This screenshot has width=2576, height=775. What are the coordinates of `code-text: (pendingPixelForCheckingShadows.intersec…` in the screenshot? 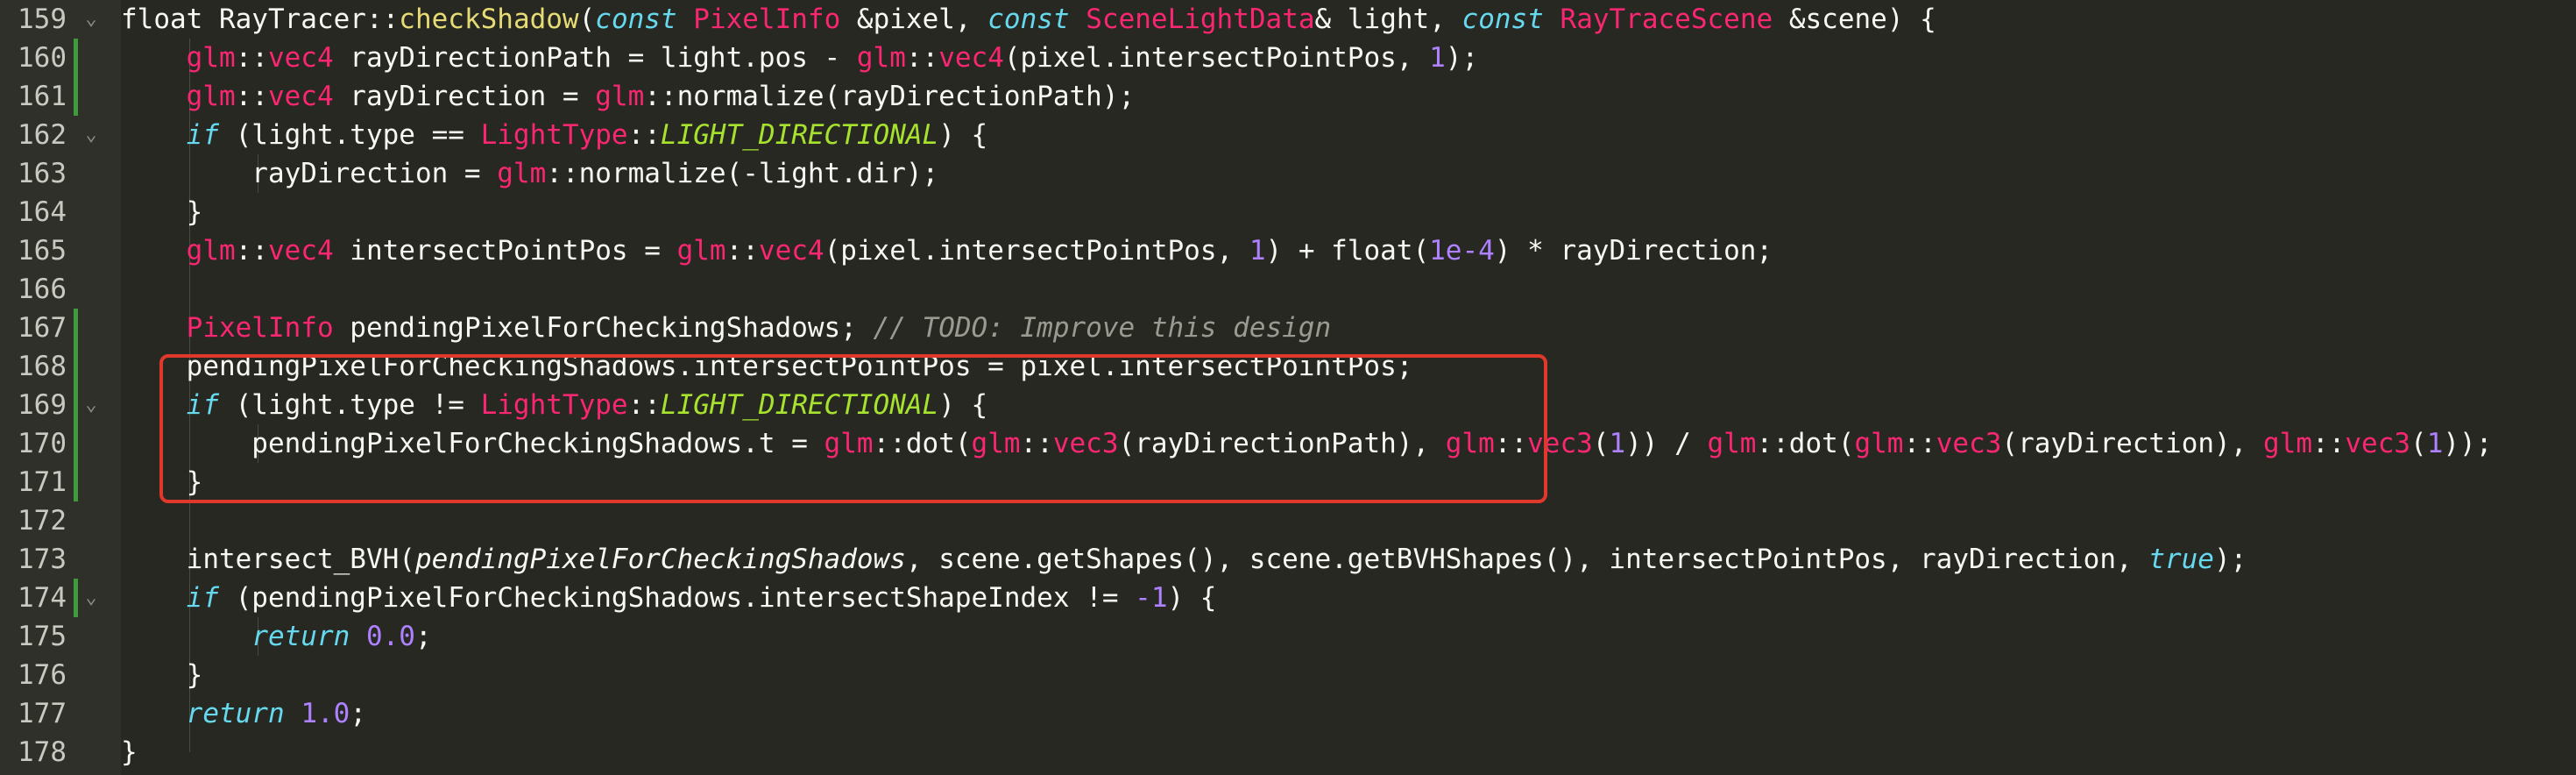 It's located at (677, 598).